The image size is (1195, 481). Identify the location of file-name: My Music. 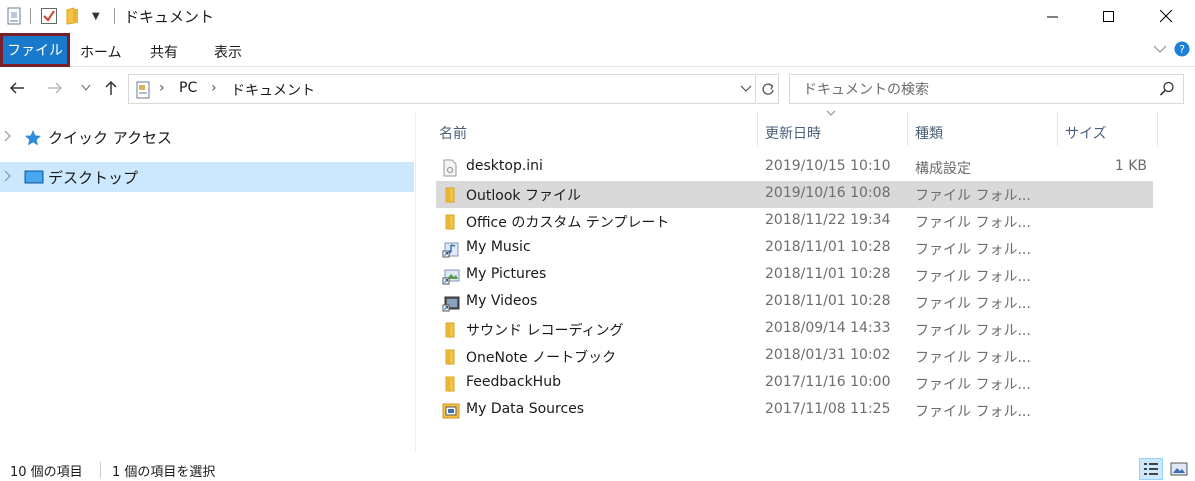
(498, 247).